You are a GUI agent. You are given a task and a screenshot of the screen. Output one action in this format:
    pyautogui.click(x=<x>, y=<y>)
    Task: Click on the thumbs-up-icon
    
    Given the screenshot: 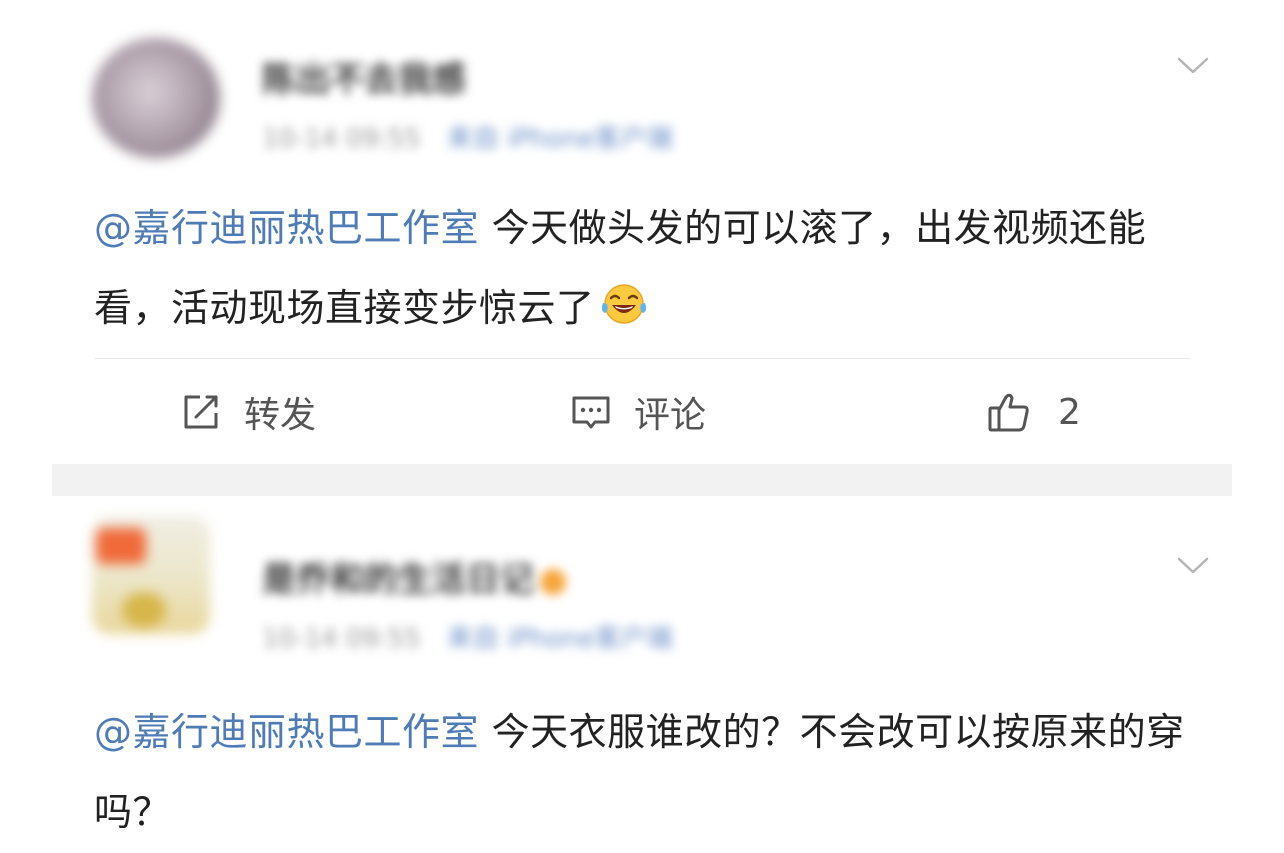 What is the action you would take?
    pyautogui.click(x=1008, y=412)
    